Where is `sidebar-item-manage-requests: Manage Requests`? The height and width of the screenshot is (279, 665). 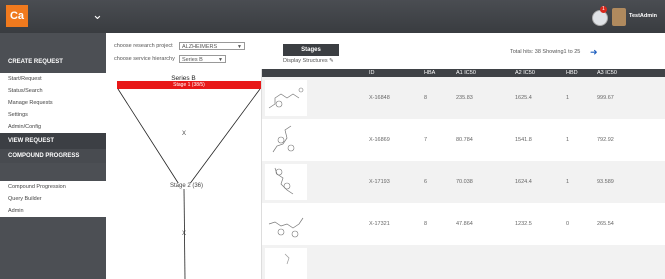
sidebar-item-manage-requests: Manage Requests is located at coordinates (53, 103).